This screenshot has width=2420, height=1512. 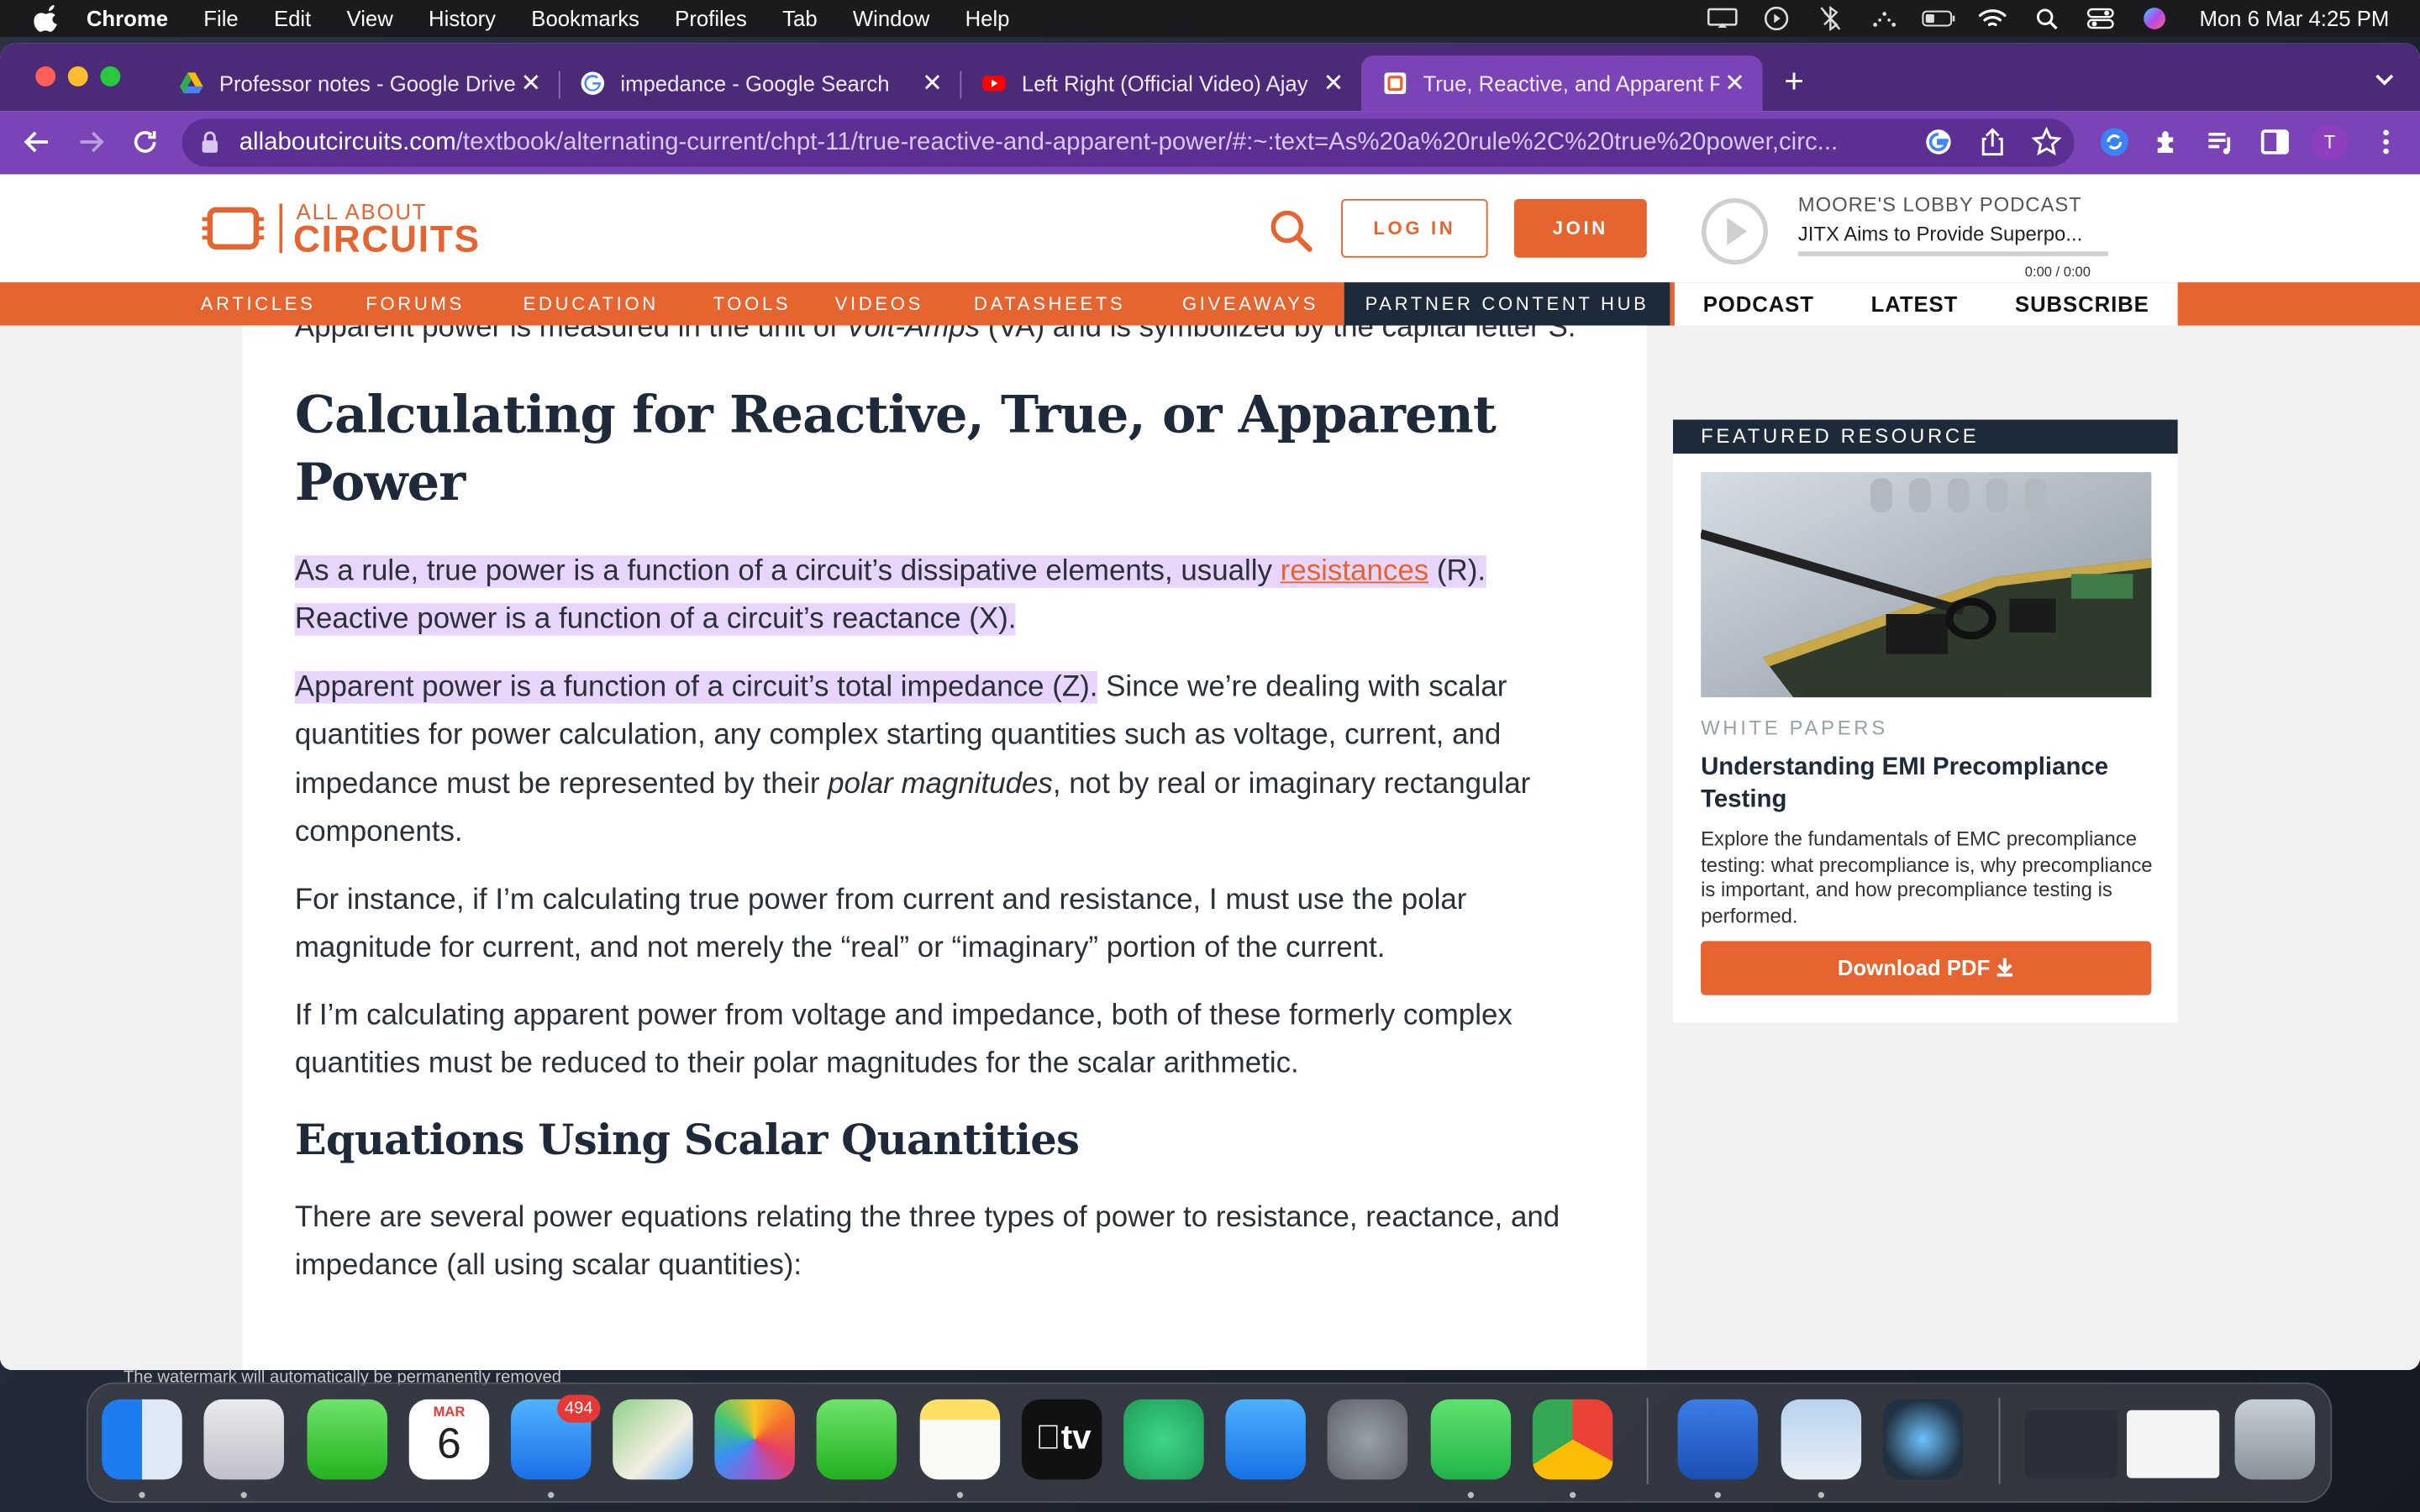 I want to click on dock-launchpad-icon, so click(x=243, y=1439).